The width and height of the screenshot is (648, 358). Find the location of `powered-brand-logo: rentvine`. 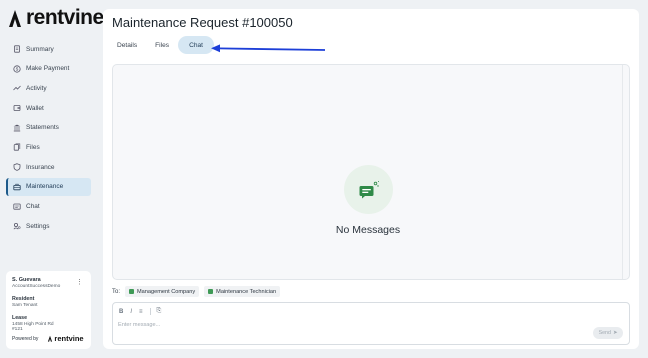

powered-brand-logo: rentvine is located at coordinates (65, 338).